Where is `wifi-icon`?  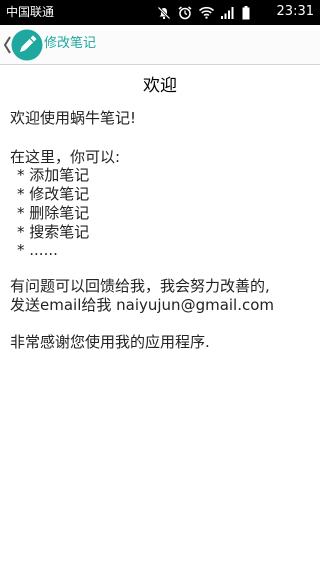 wifi-icon is located at coordinates (206, 12).